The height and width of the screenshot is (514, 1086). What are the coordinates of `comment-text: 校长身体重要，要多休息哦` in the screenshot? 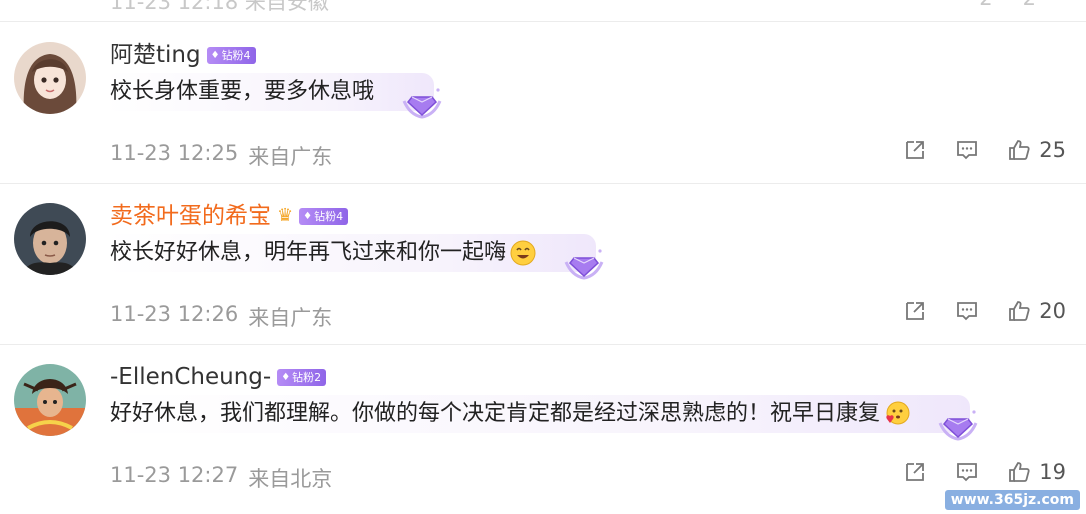 It's located at (242, 91).